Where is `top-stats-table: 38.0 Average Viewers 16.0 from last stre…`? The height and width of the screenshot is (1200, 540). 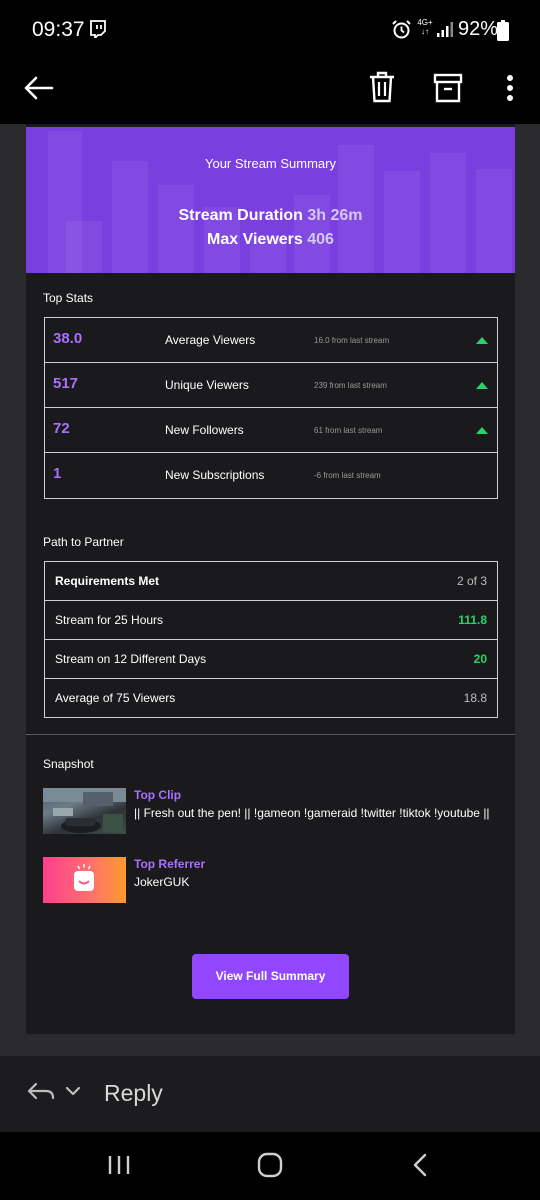
top-stats-table: 38.0 Average Viewers 16.0 from last stre… is located at coordinates (271, 408).